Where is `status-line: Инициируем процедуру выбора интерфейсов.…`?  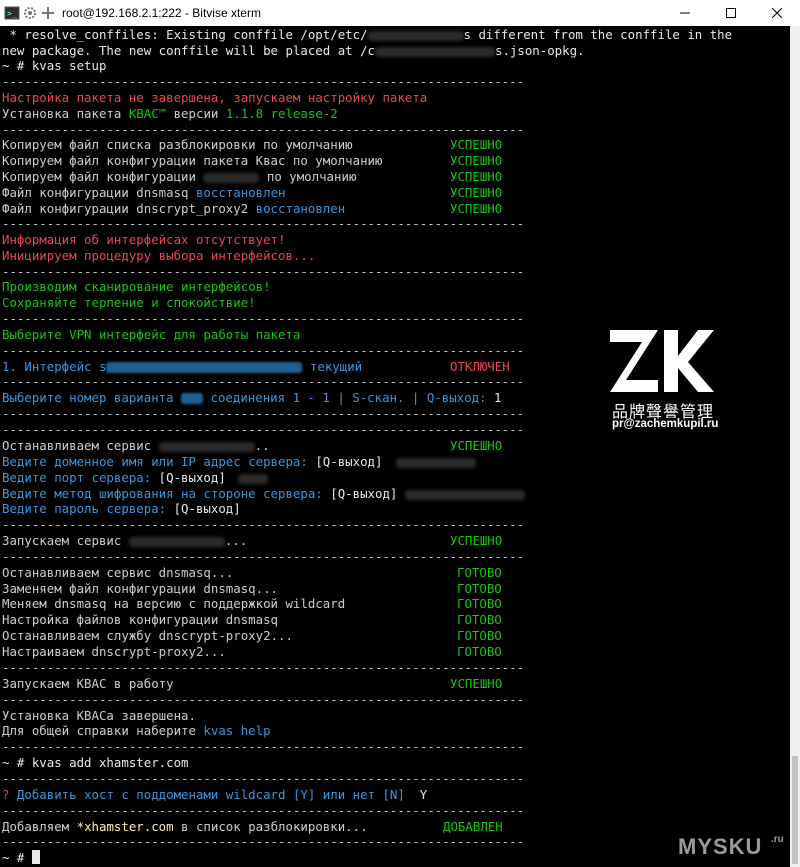
status-line: Инициируем процедуру выбора интерфейсов.… is located at coordinates (159, 255).